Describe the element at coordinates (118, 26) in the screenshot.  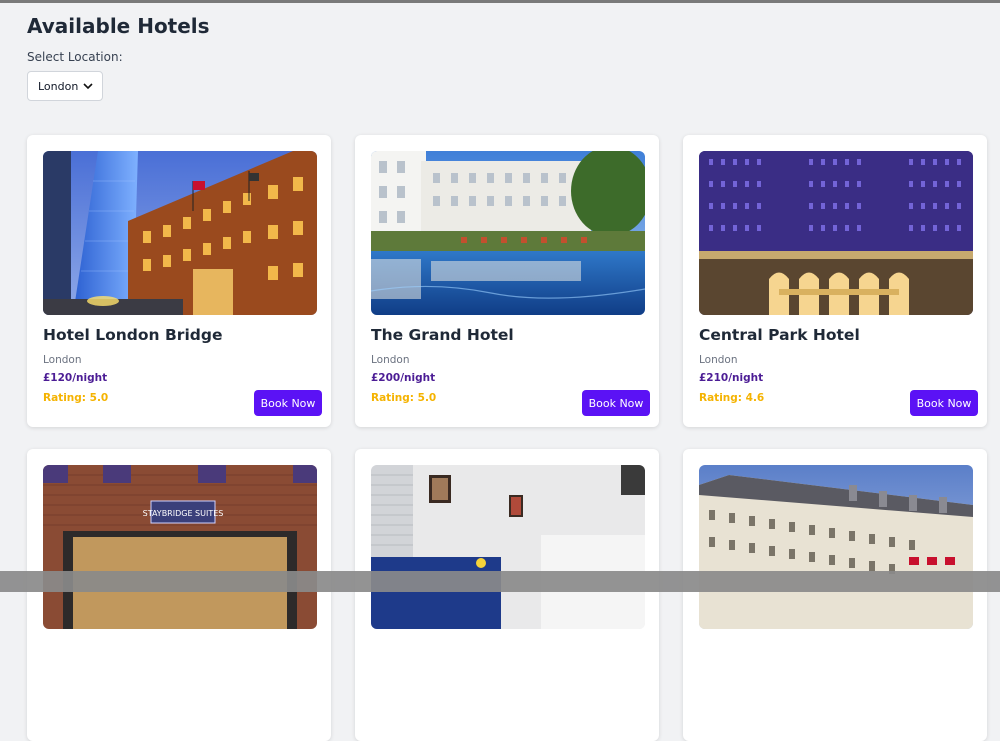
I see `page-title: Available Hotels` at that location.